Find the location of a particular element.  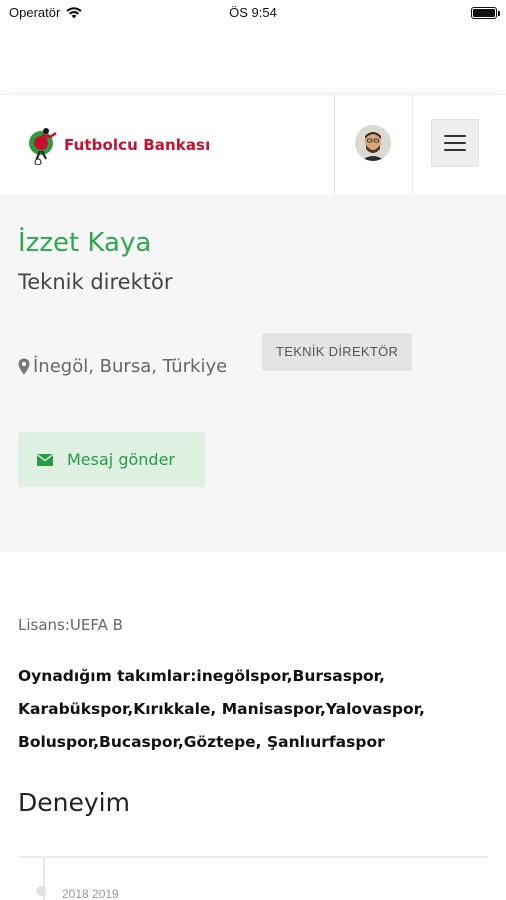

experience-title: Deneyim is located at coordinates (74, 802).